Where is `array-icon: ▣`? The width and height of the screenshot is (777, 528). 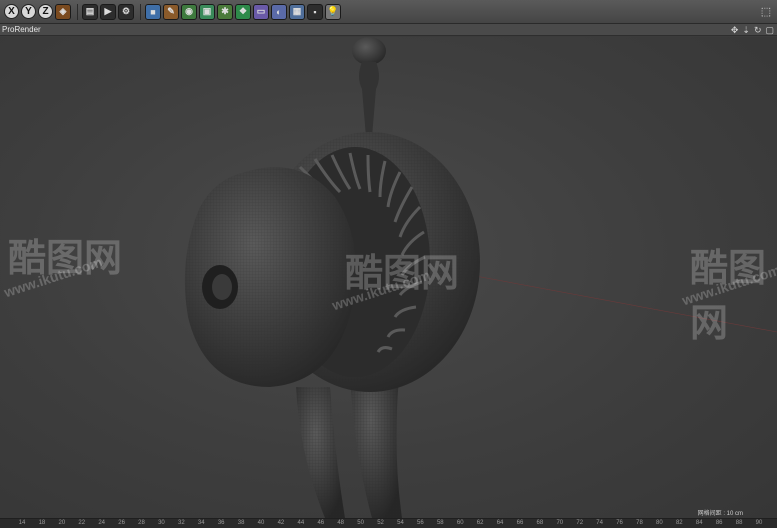 array-icon: ▣ is located at coordinates (207, 11).